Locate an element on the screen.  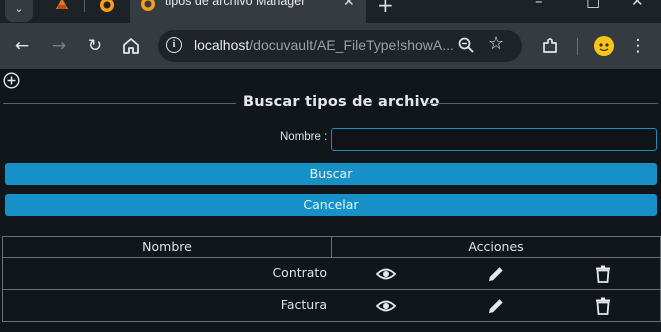
back-arrow-icon: ← is located at coordinates (22, 46).